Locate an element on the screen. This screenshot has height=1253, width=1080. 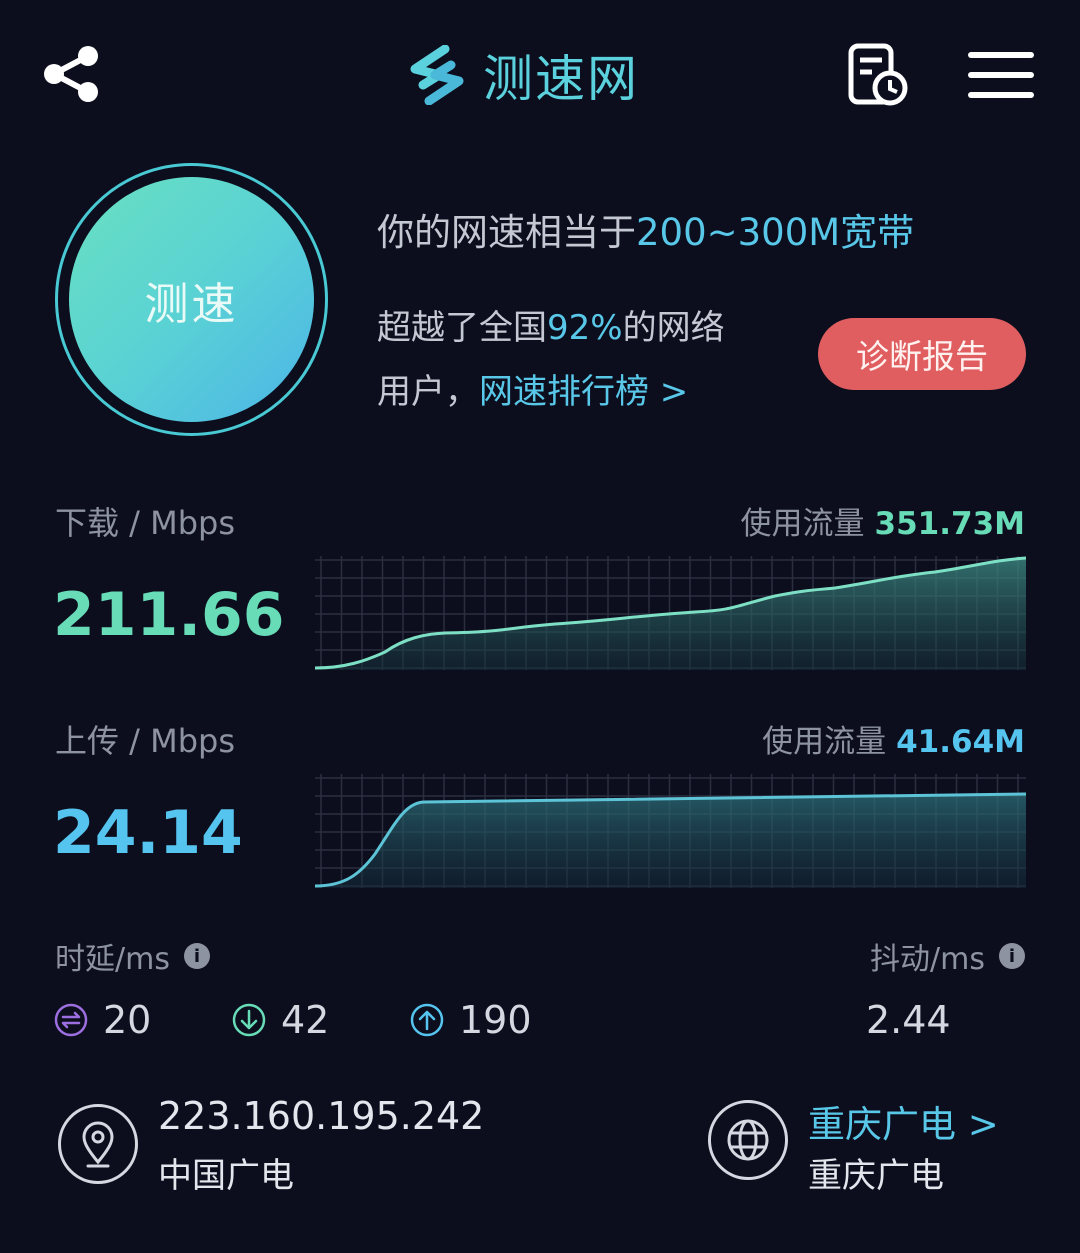
start-test-button: 测速 is located at coordinates (191, 299).